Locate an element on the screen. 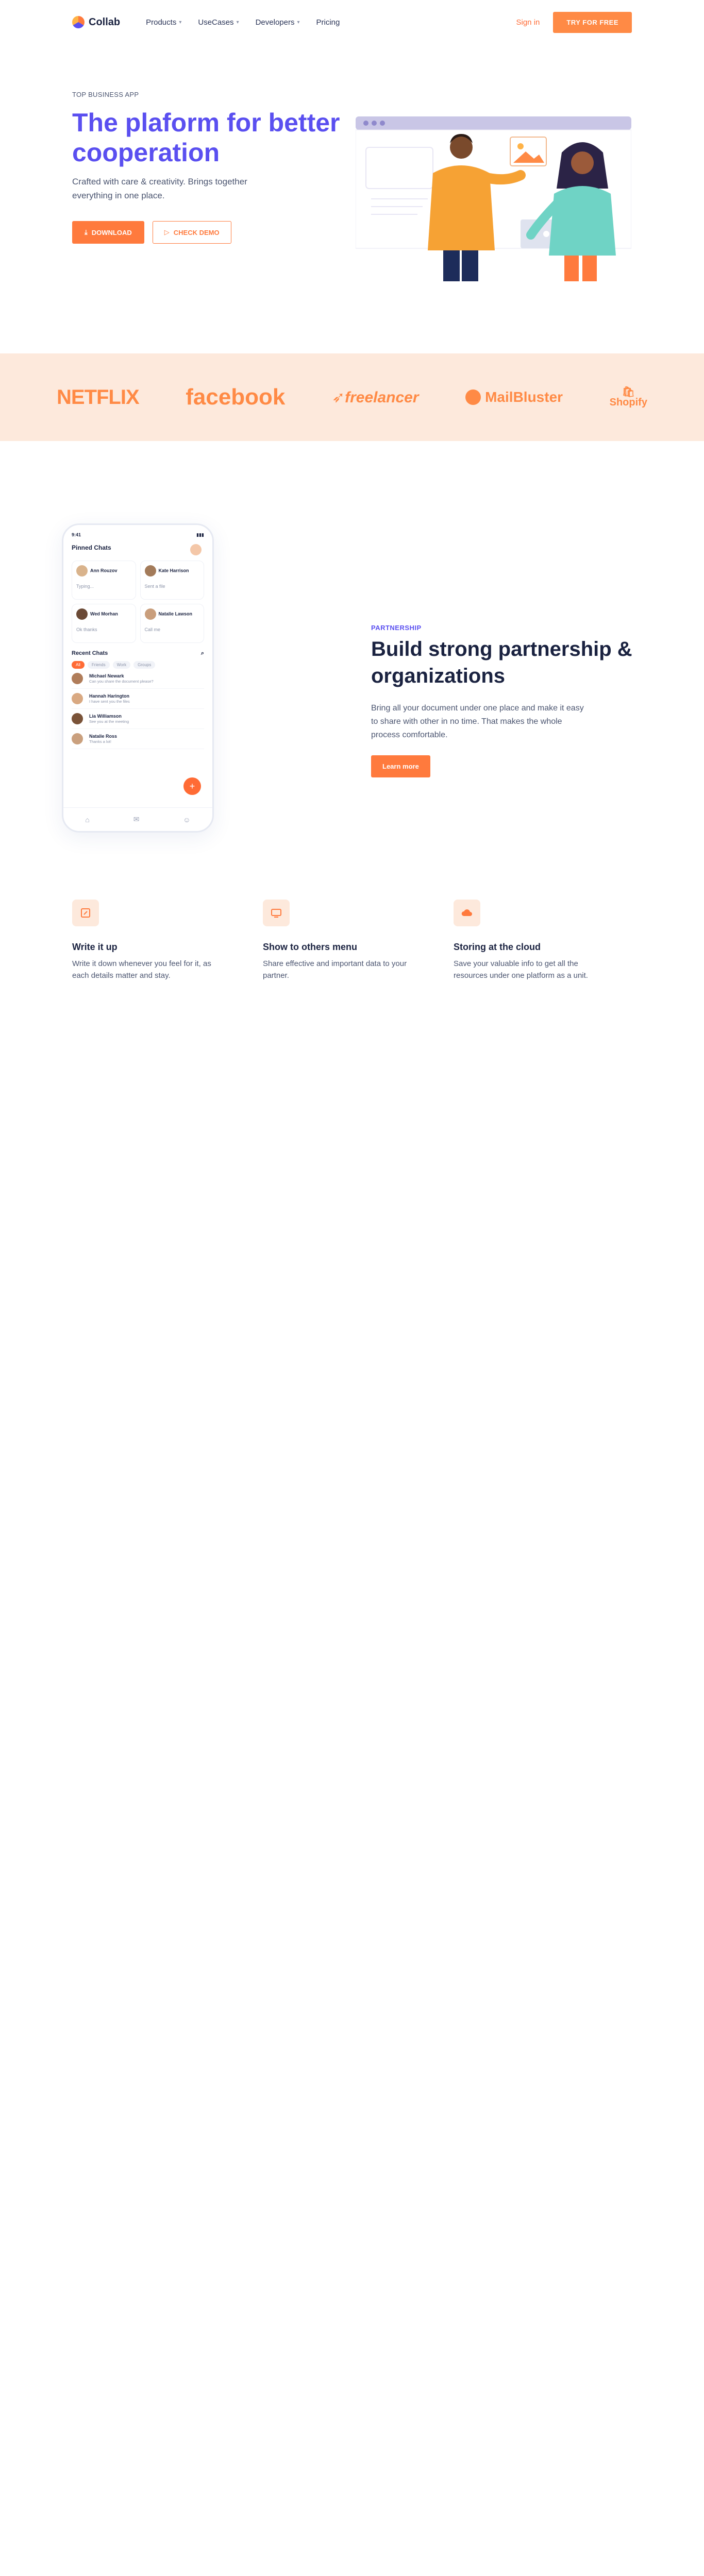 This screenshot has height=2576, width=704. mailbluster-wordmark: MailBluster is located at coordinates (524, 397).